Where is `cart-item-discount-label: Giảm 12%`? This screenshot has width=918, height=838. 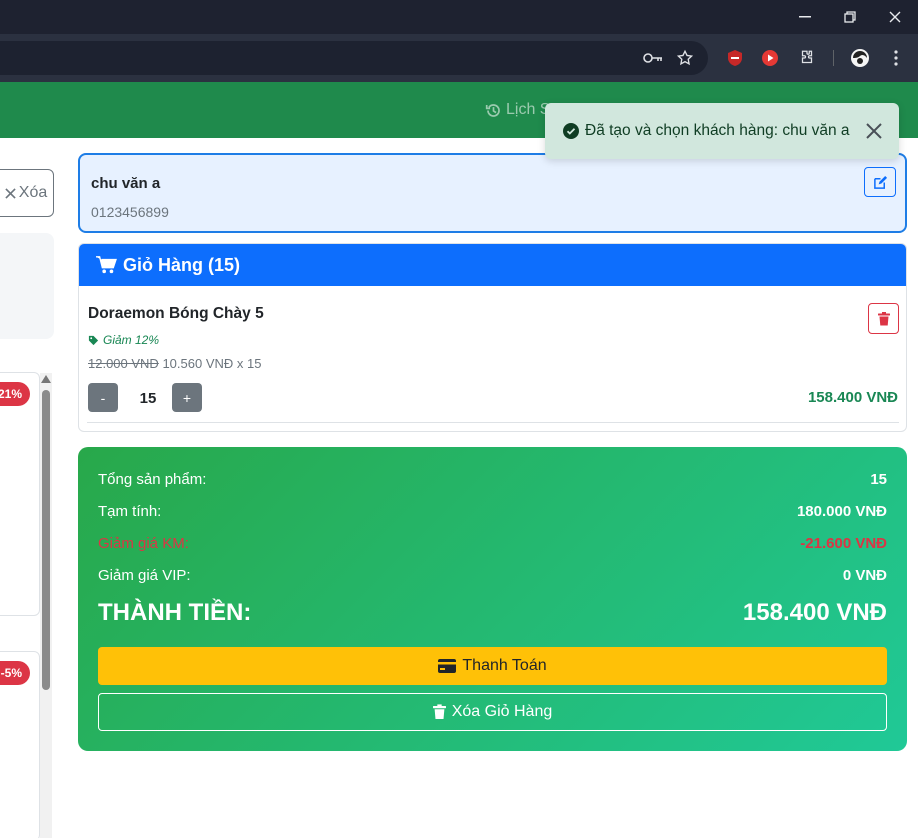 cart-item-discount-label: Giảm 12% is located at coordinates (131, 340).